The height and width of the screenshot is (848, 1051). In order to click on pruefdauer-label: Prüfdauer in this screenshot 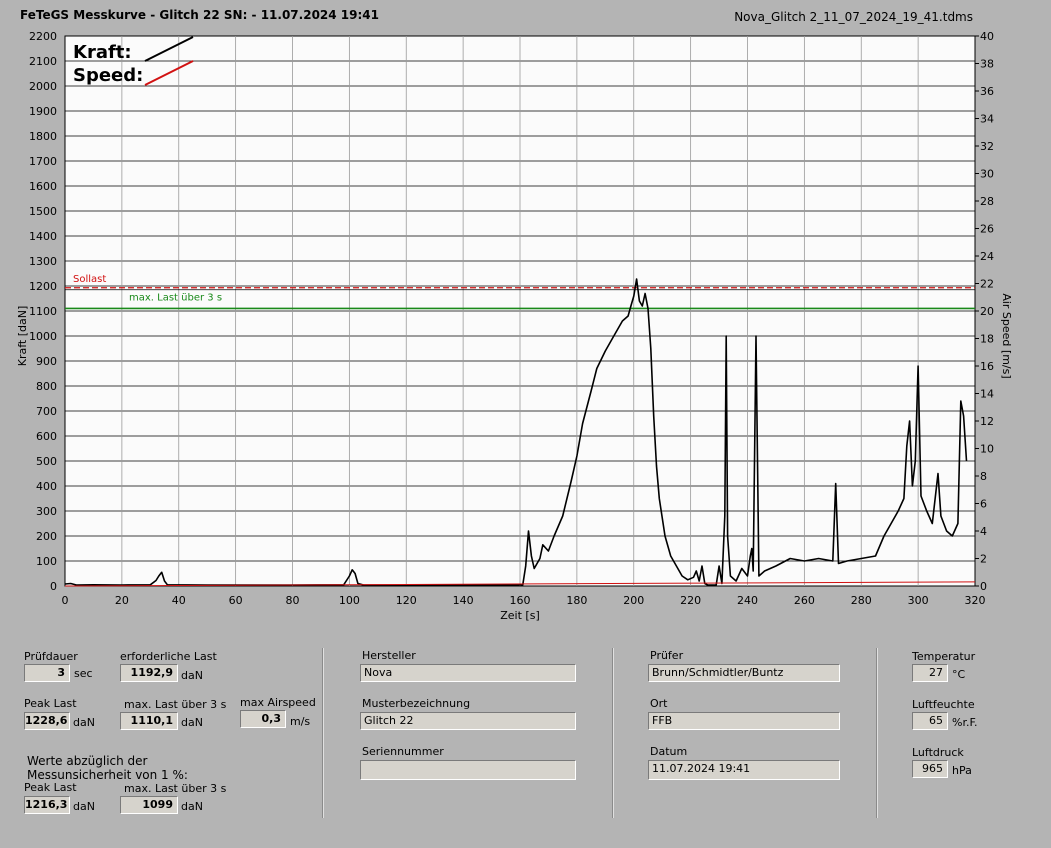, I will do `click(51, 656)`.